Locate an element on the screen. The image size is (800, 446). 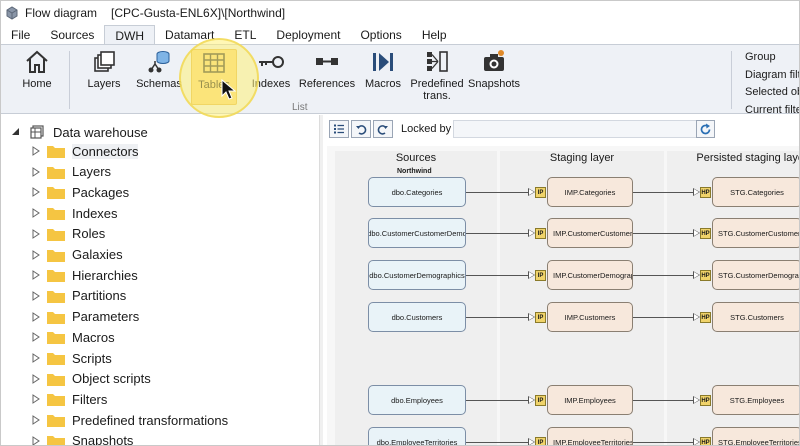
staging-table-label: IMP.CustomerCustomerDemo is located at coordinates (593, 233).